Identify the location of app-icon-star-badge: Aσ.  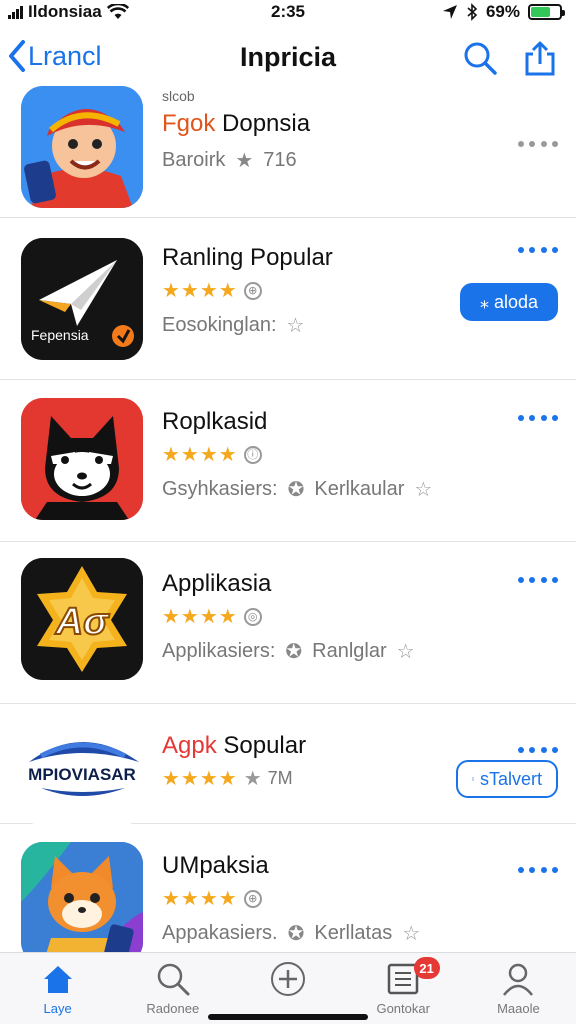
(82, 619).